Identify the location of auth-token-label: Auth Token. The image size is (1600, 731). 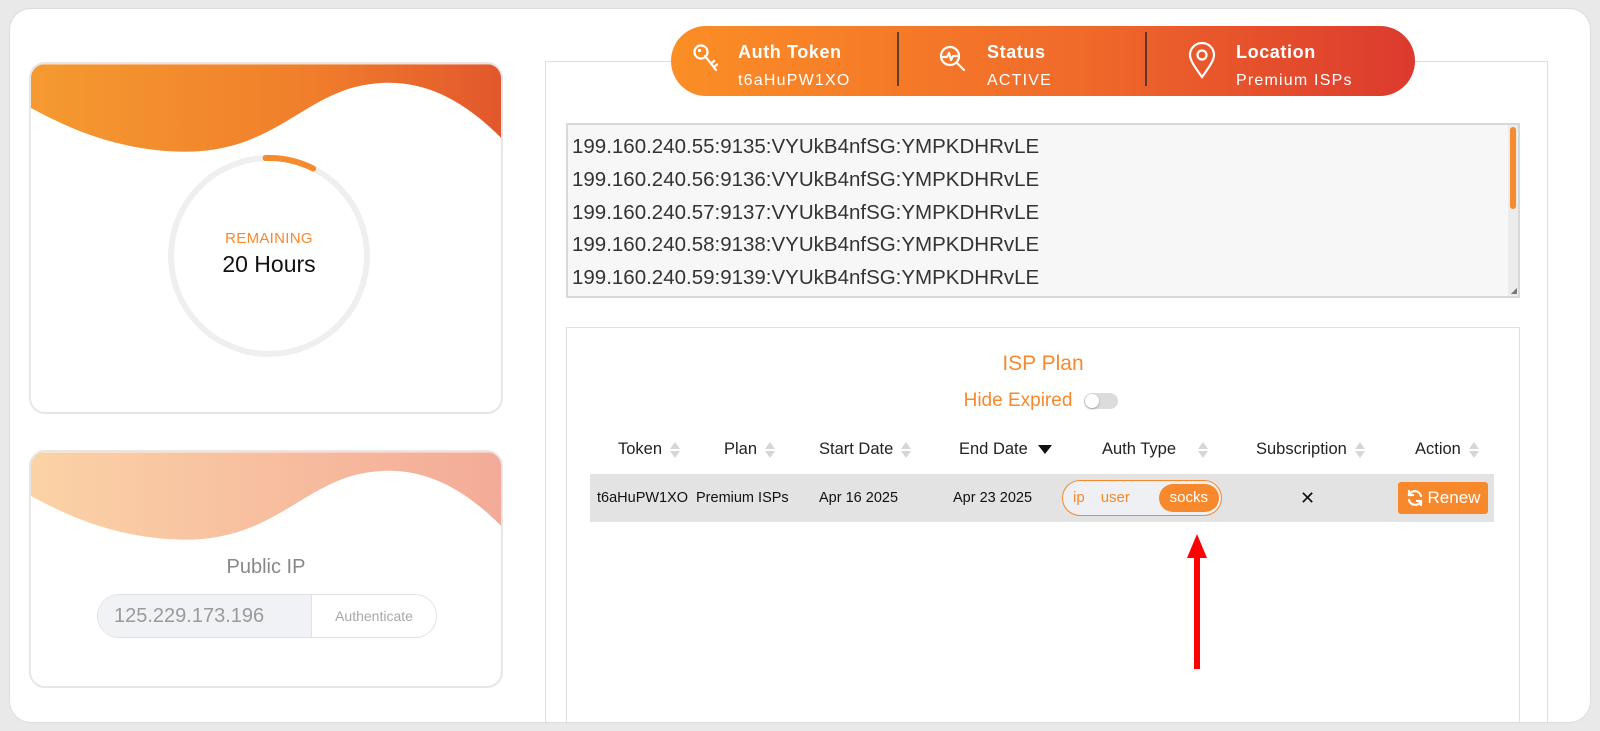
(790, 52).